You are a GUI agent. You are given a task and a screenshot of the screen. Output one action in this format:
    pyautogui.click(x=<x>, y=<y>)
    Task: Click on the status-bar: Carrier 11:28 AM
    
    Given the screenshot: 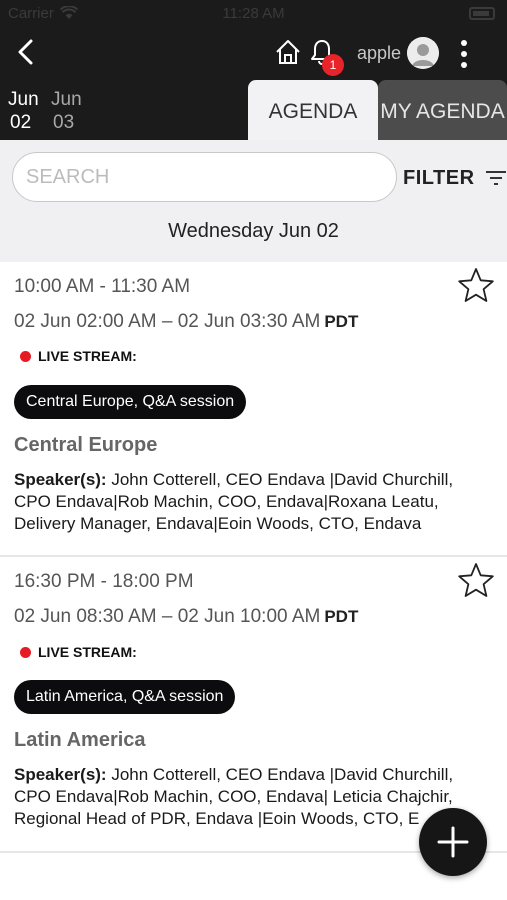 What is the action you would take?
    pyautogui.click(x=253, y=15)
    